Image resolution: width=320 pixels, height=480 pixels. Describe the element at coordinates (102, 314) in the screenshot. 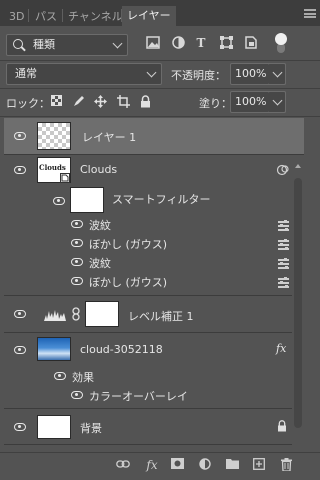

I see `layer-mask-thumbnail` at that location.